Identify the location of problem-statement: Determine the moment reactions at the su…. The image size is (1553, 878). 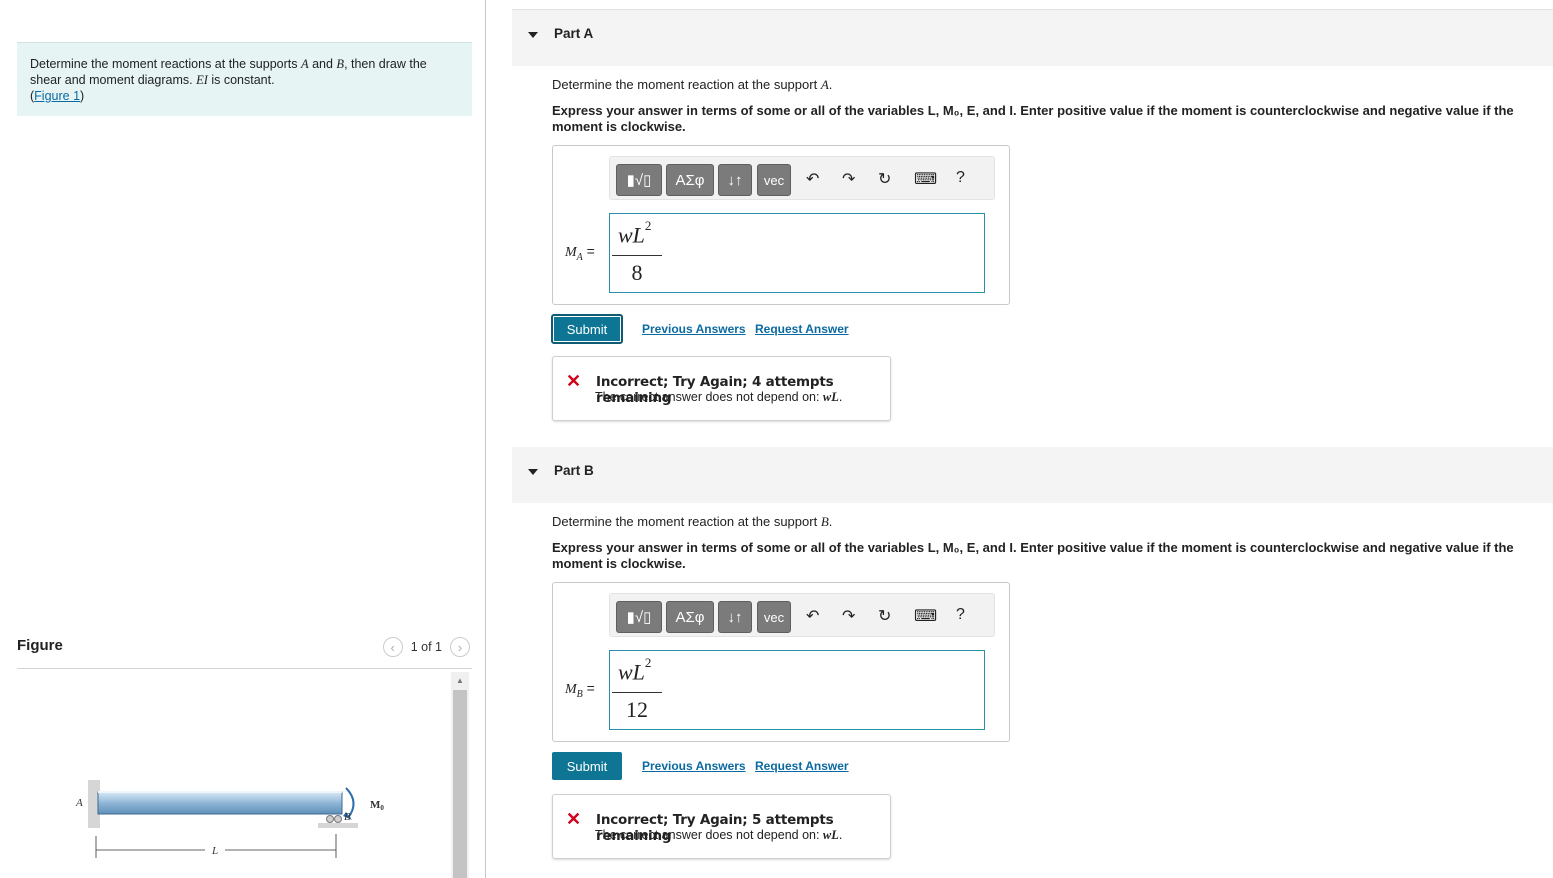
(244, 79).